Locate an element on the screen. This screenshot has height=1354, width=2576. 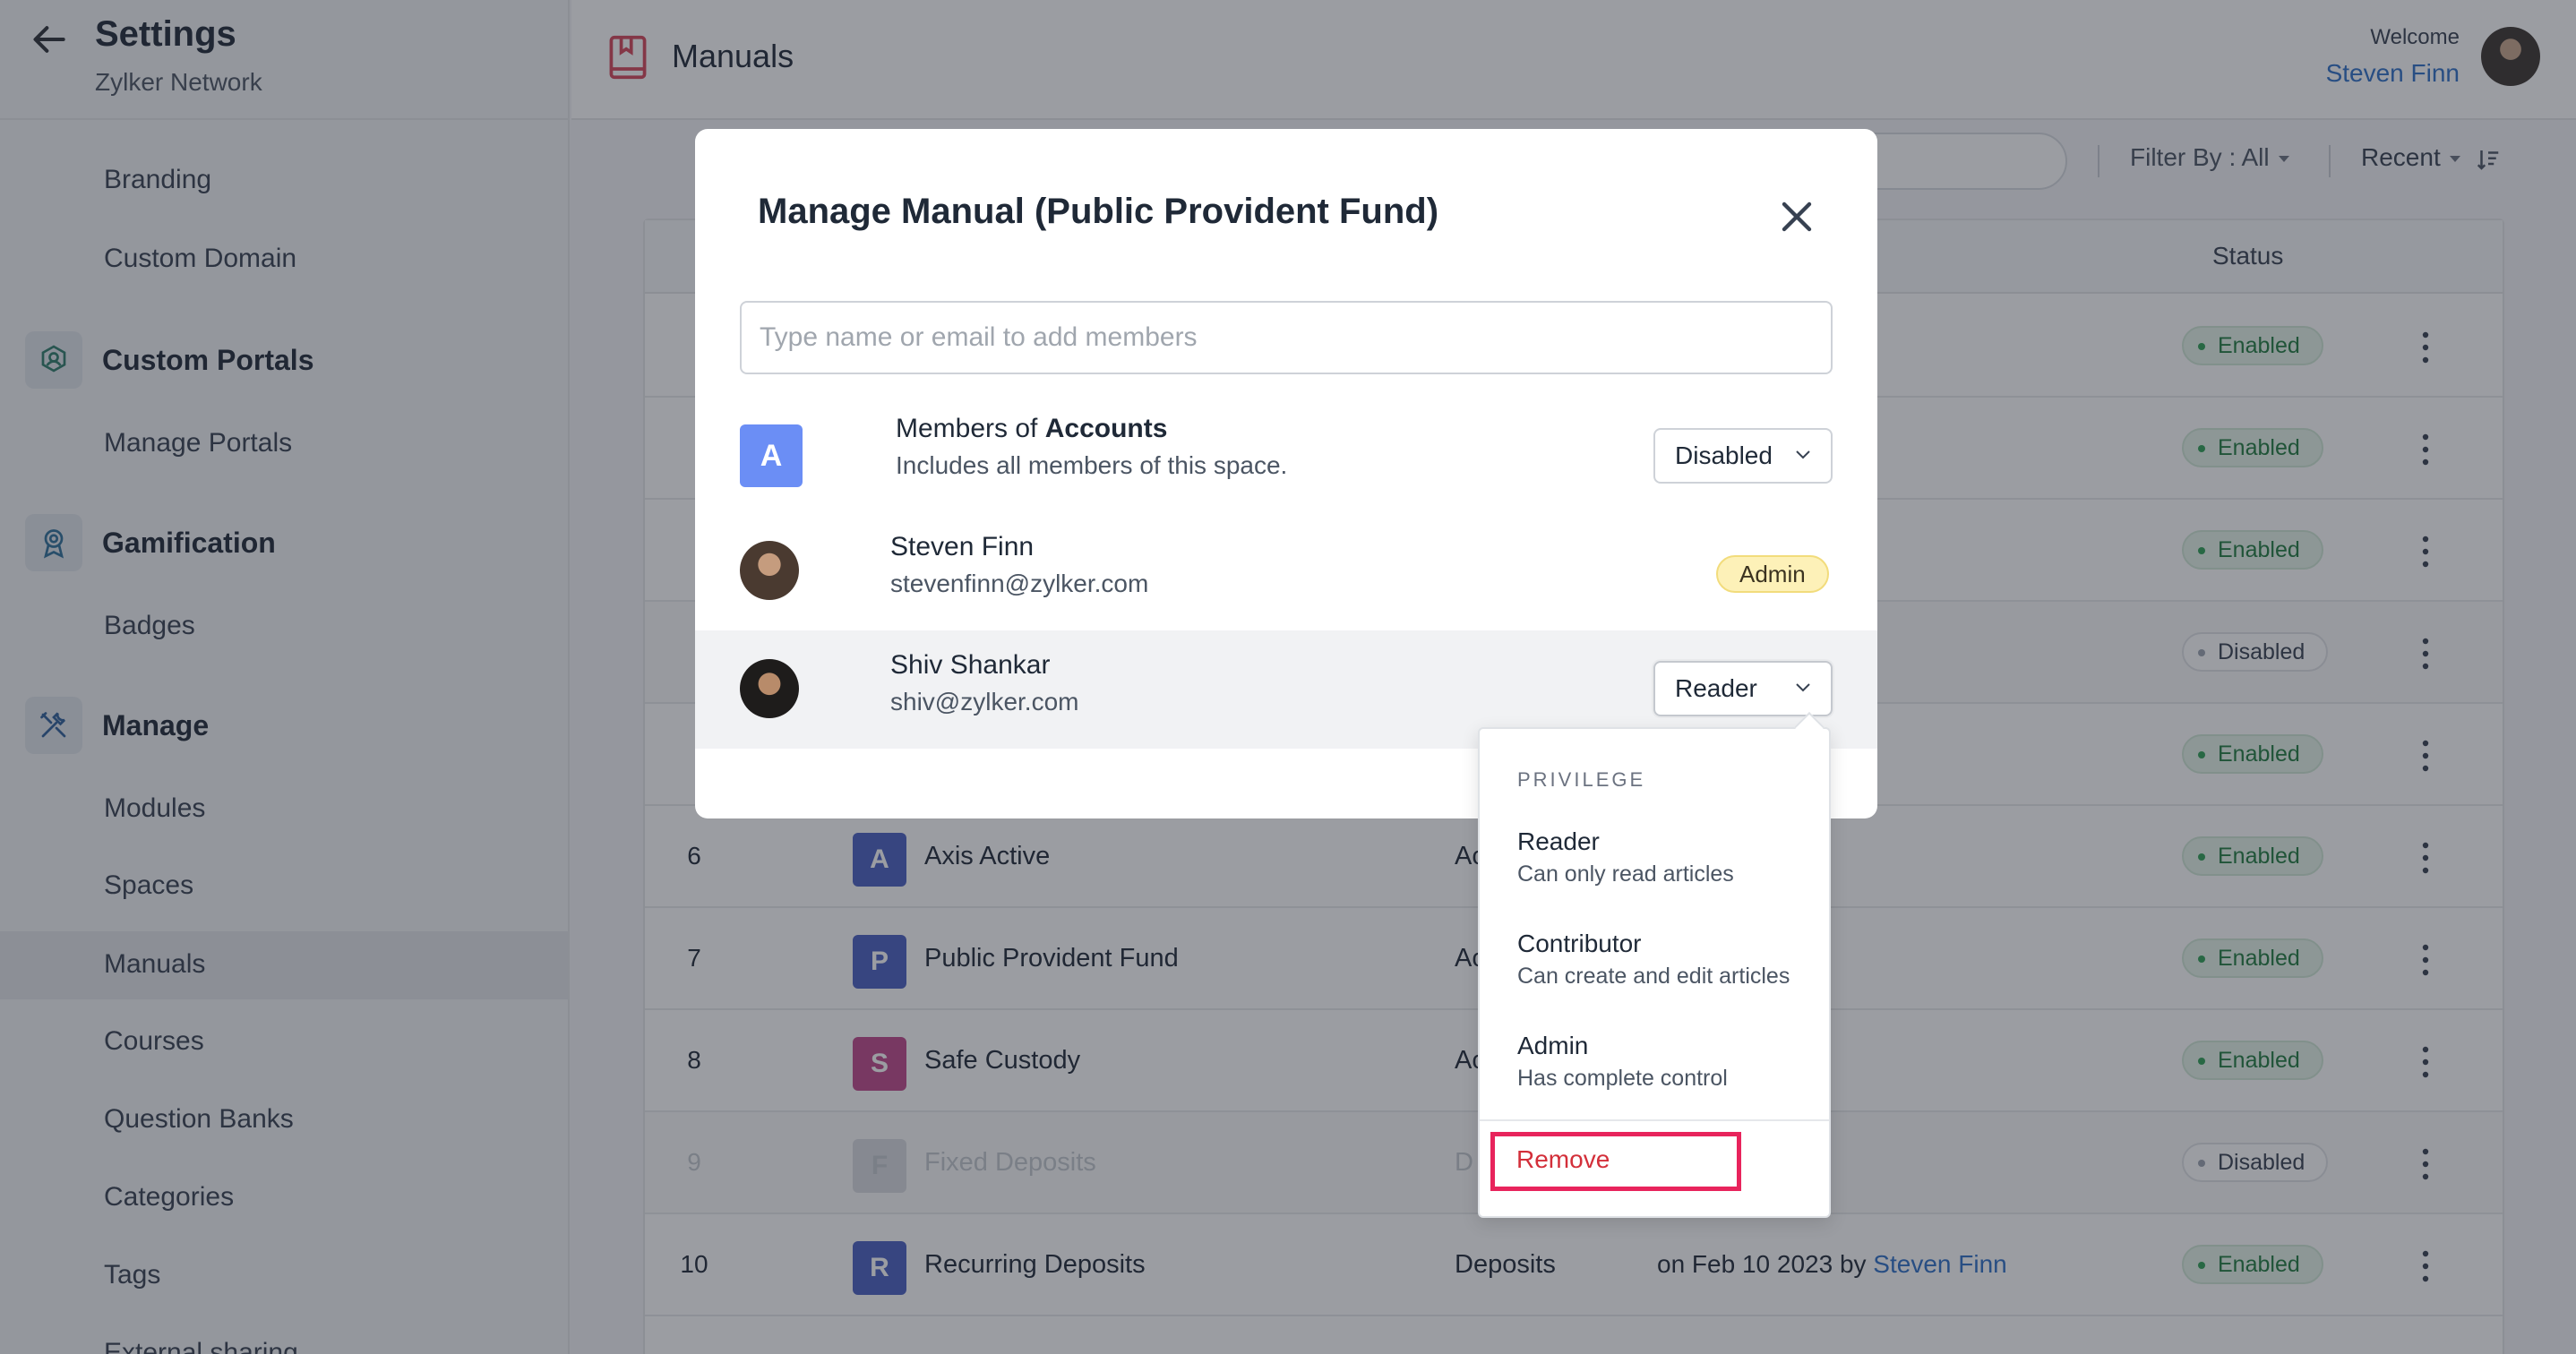
group-name: Members of Accounts is located at coordinates (1032, 428).